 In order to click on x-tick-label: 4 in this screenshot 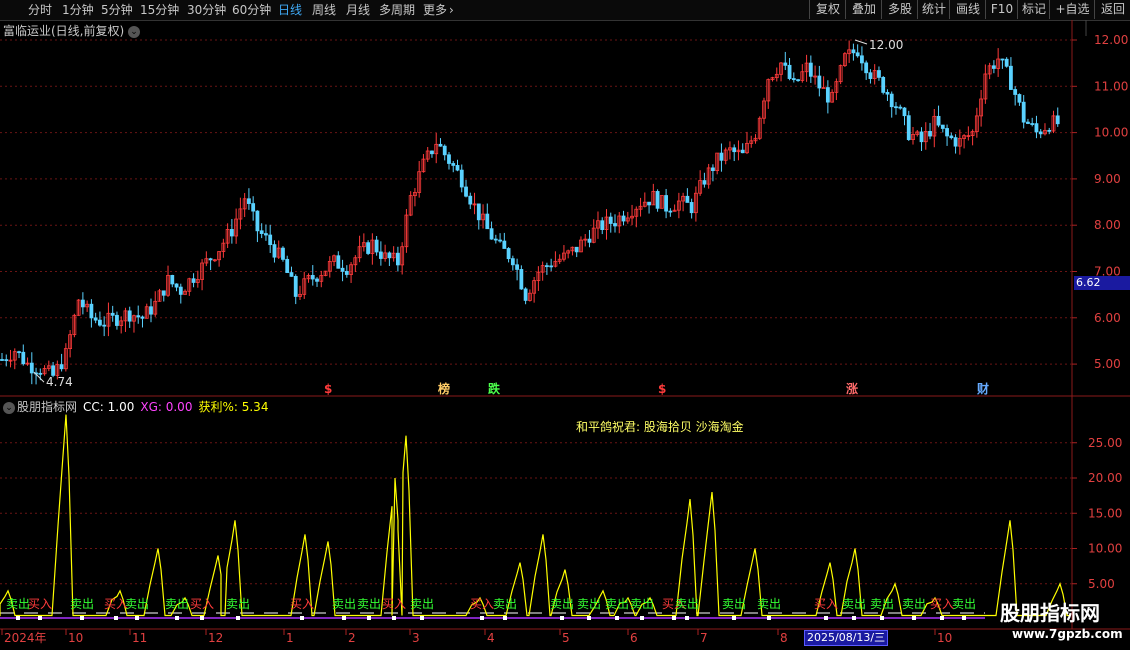, I will do `click(491, 638)`.